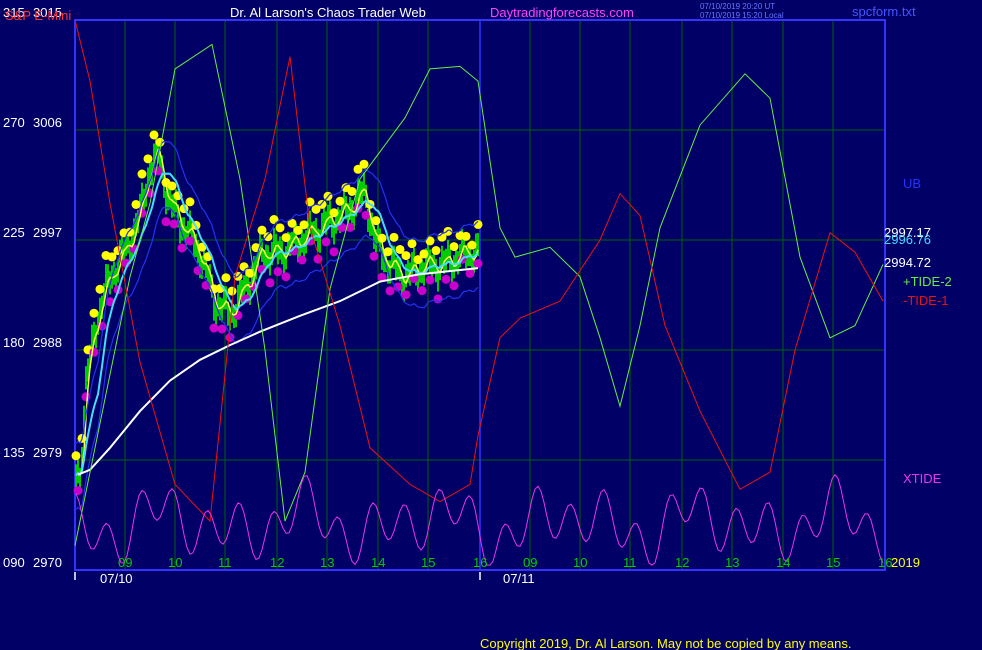 The image size is (982, 650). What do you see at coordinates (884, 11) in the screenshot?
I see `file-name: spcform.txt` at bounding box center [884, 11].